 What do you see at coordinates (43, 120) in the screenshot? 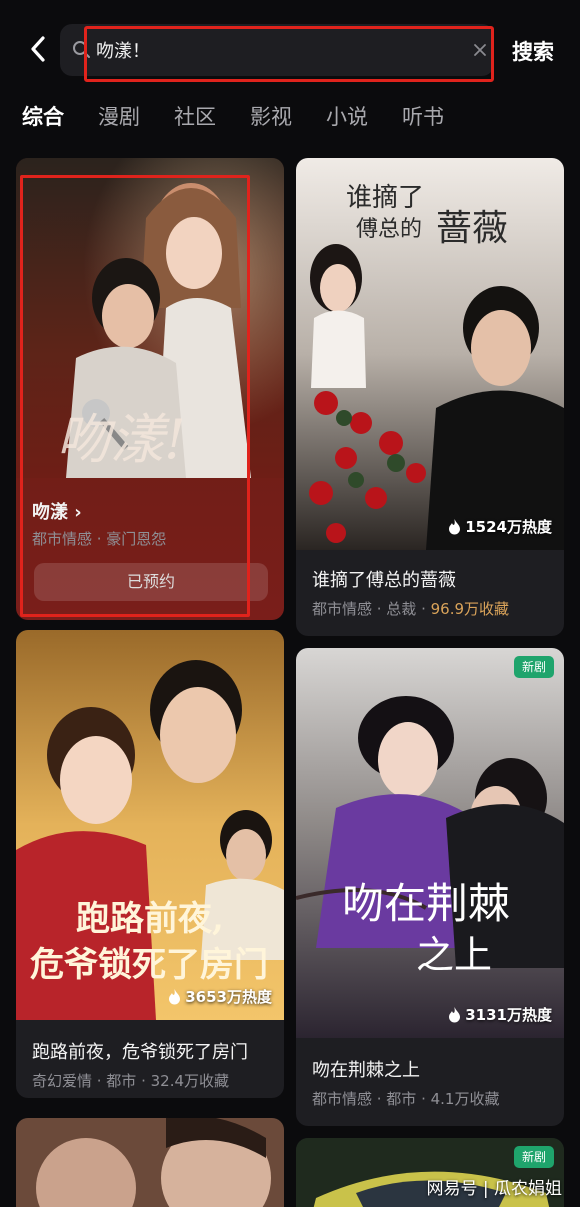
I see `tab-all: 综合` at bounding box center [43, 120].